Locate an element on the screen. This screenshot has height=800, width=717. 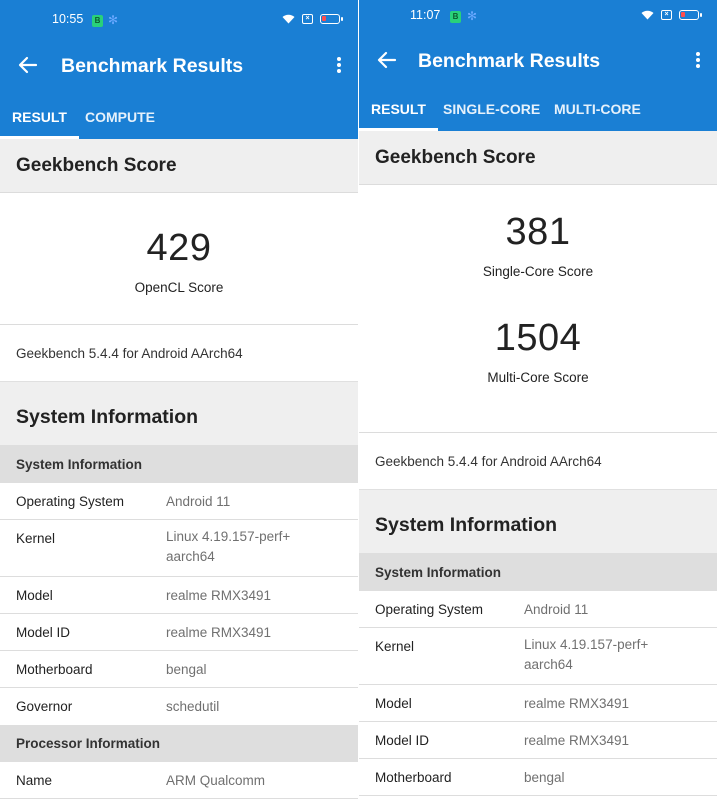
info-row: Governor schedutil is located at coordinates (179, 706).